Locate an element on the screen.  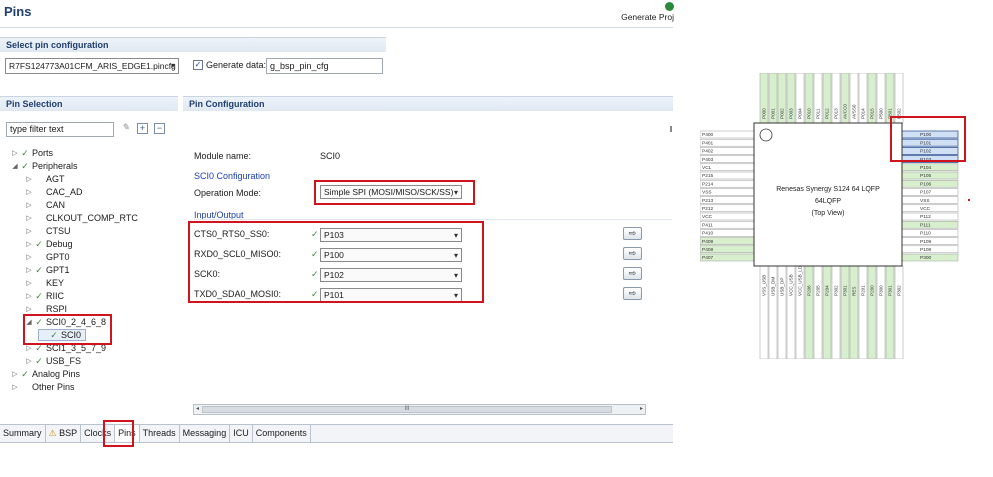
tree-item: ▷ GPT0 is located at coordinates (46, 257).